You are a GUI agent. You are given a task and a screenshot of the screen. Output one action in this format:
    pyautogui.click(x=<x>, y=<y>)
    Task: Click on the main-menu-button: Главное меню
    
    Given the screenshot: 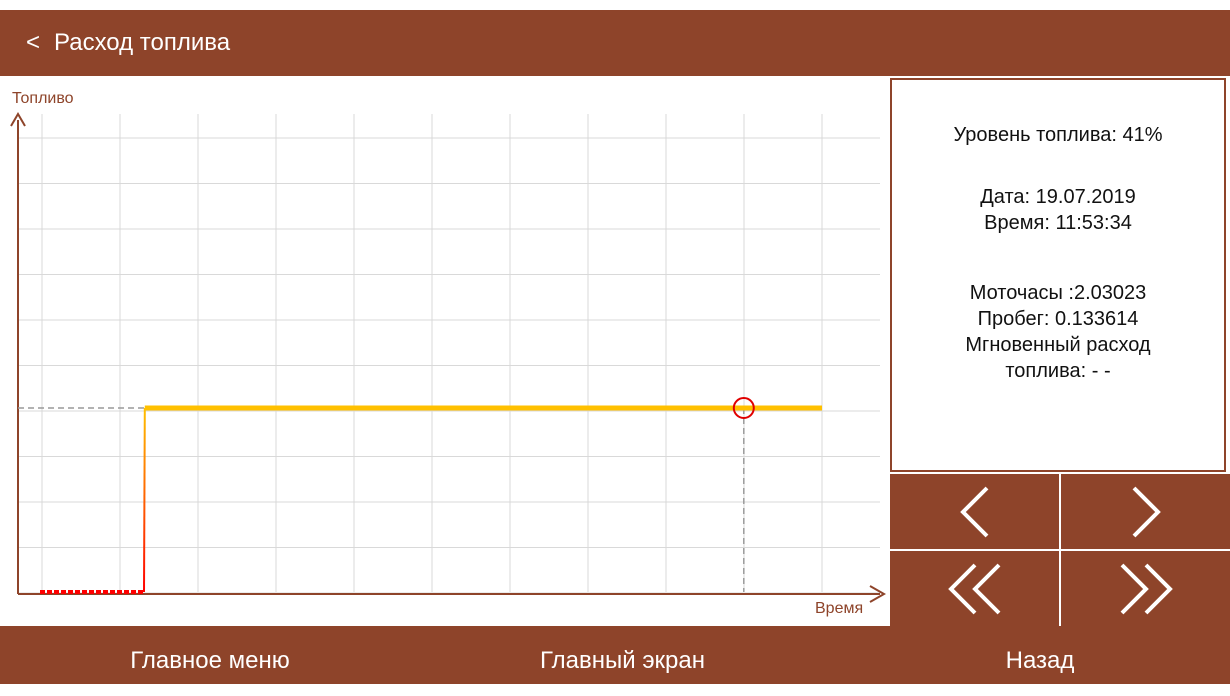 What is the action you would take?
    pyautogui.click(x=210, y=655)
    